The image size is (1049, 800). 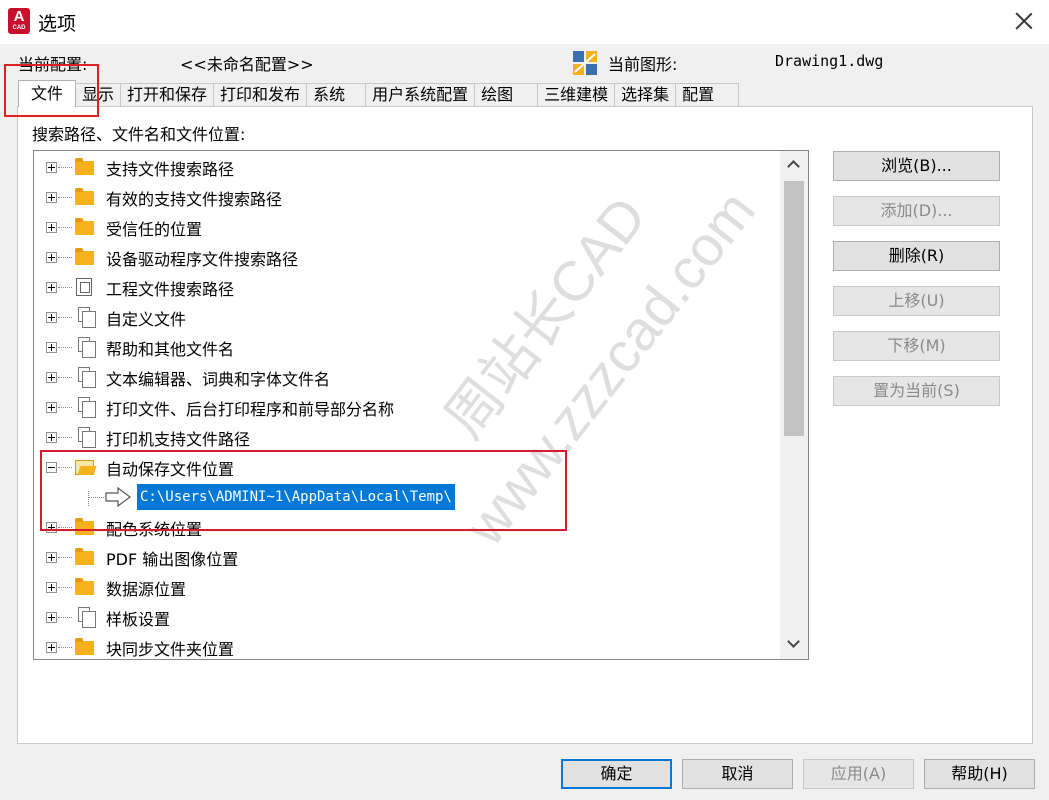 What do you see at coordinates (154, 529) in the screenshot?
I see `tree-item-label: 配色系统位置` at bounding box center [154, 529].